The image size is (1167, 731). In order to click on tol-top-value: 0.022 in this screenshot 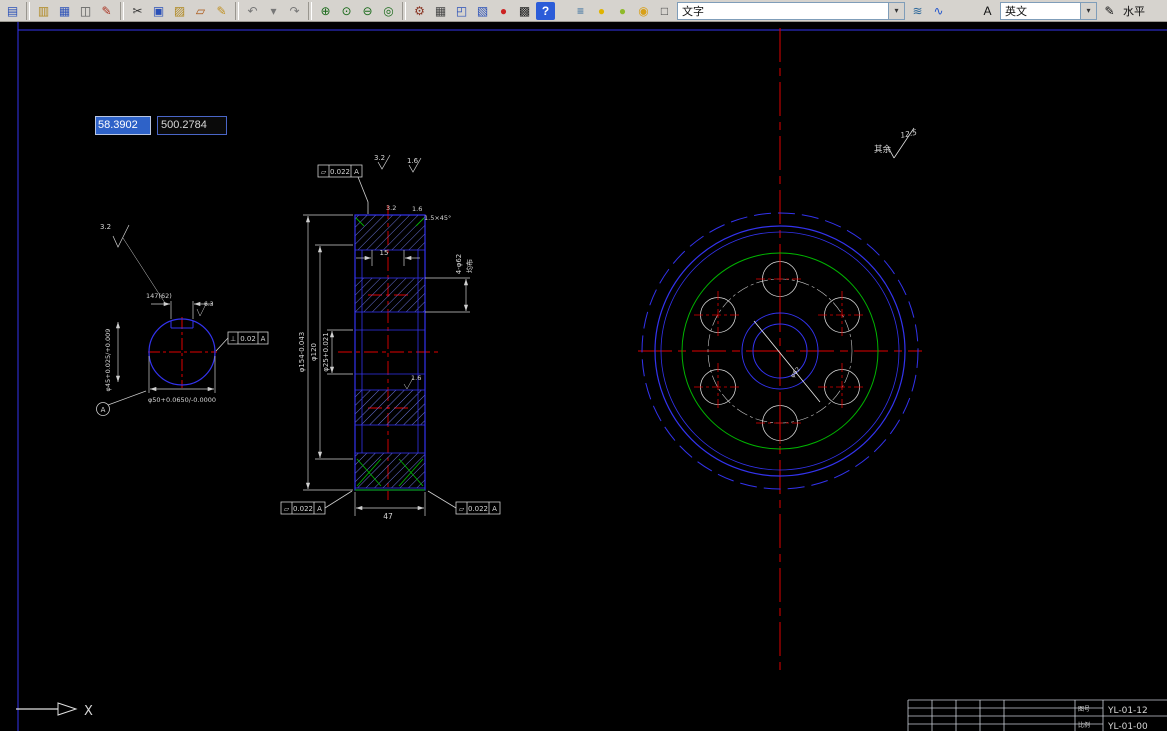, I will do `click(340, 172)`.